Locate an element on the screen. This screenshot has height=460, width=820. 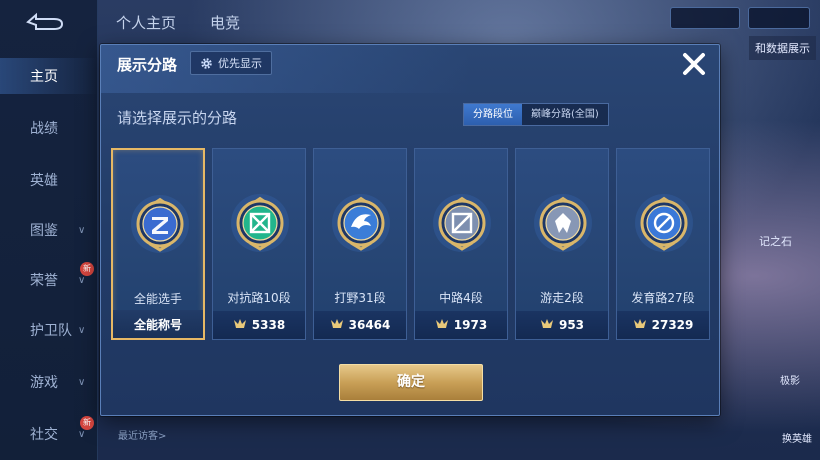
farm-lane-emblem-icon is located at coordinates (664, 223).